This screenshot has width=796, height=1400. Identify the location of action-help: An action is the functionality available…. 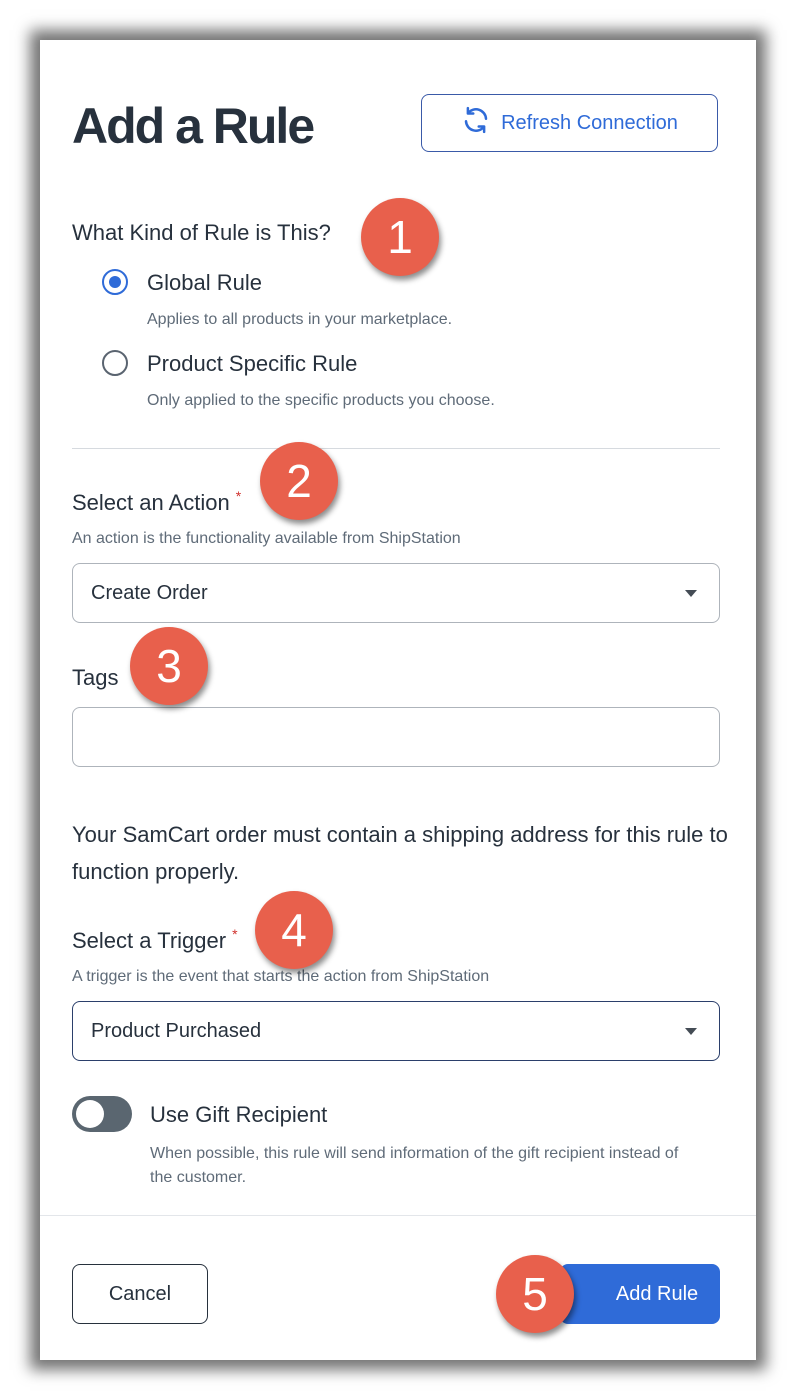
(266, 538).